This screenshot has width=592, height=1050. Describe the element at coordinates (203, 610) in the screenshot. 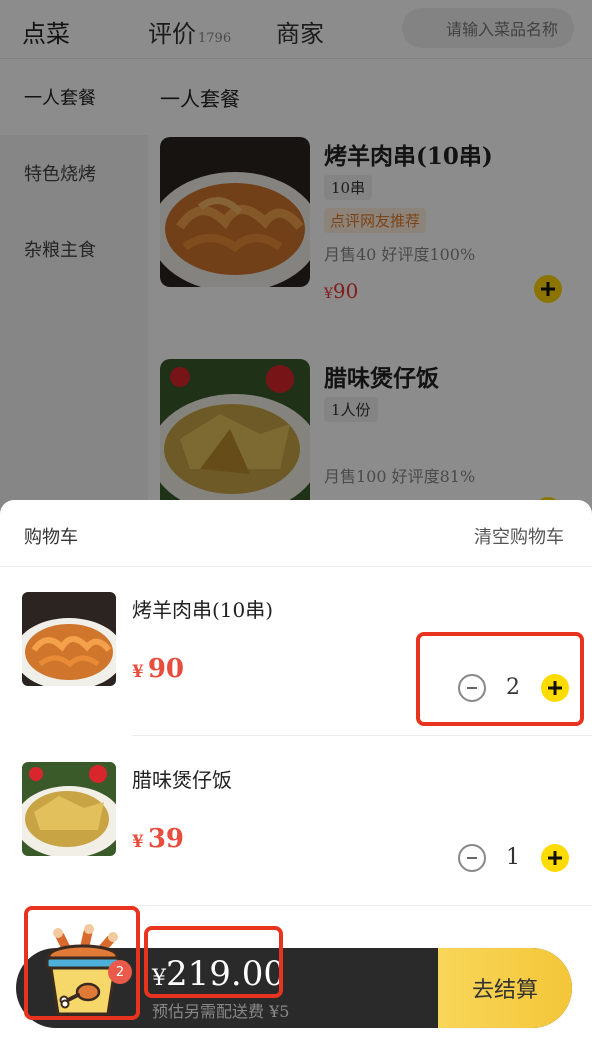

I see `cart-item-name: 烤羊肉串(10串)` at that location.